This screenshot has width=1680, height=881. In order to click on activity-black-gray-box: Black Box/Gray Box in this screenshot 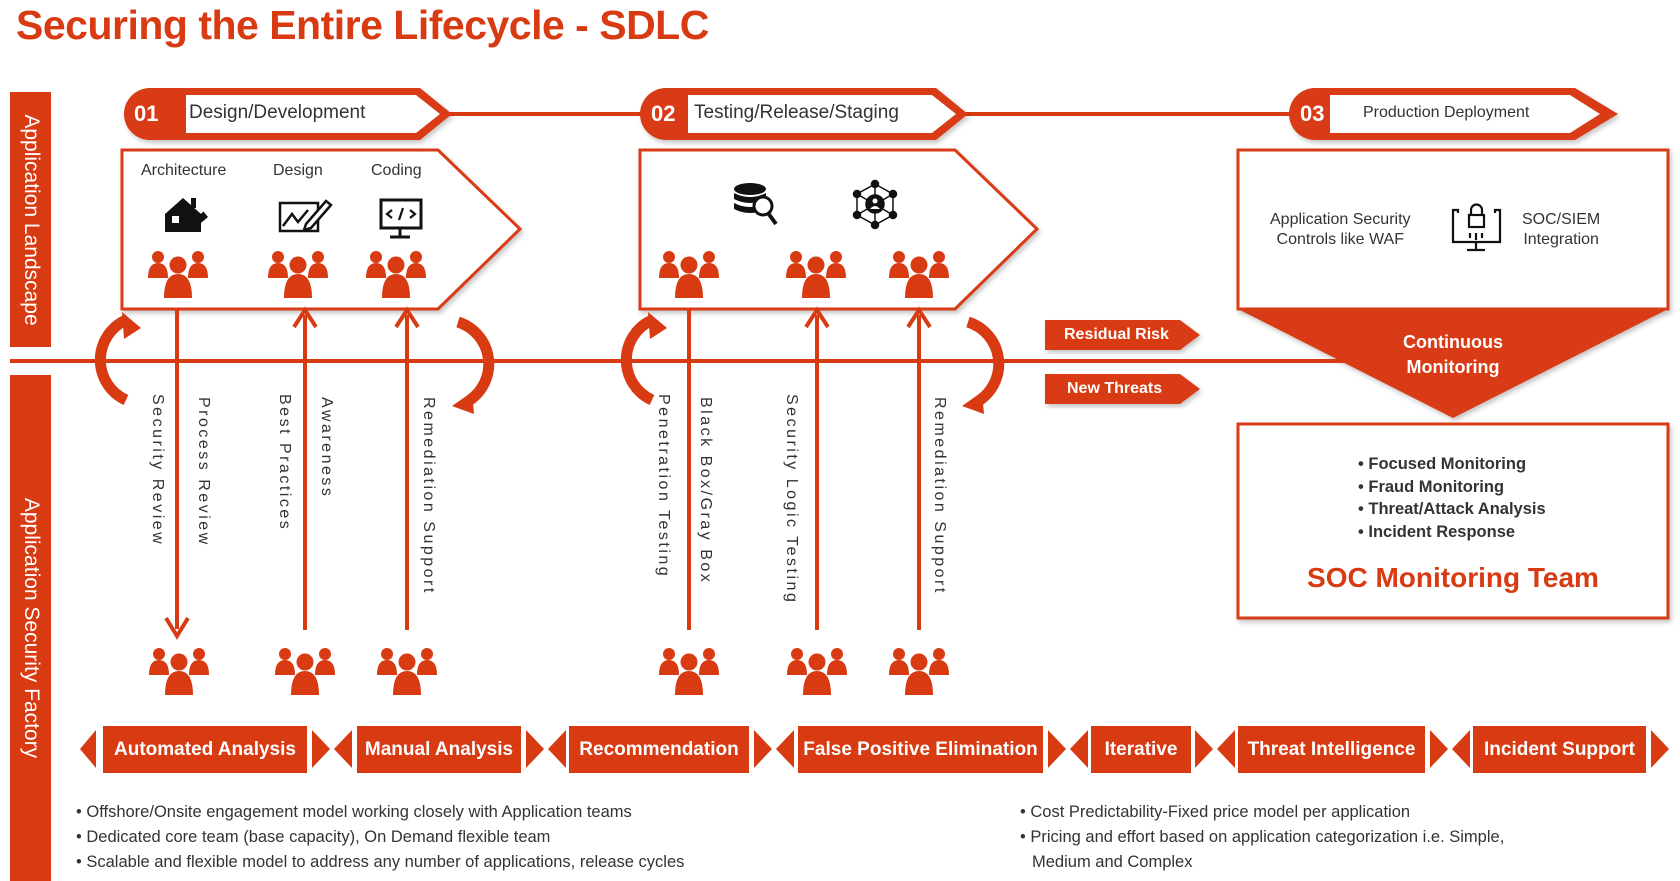, I will do `click(705, 491)`.